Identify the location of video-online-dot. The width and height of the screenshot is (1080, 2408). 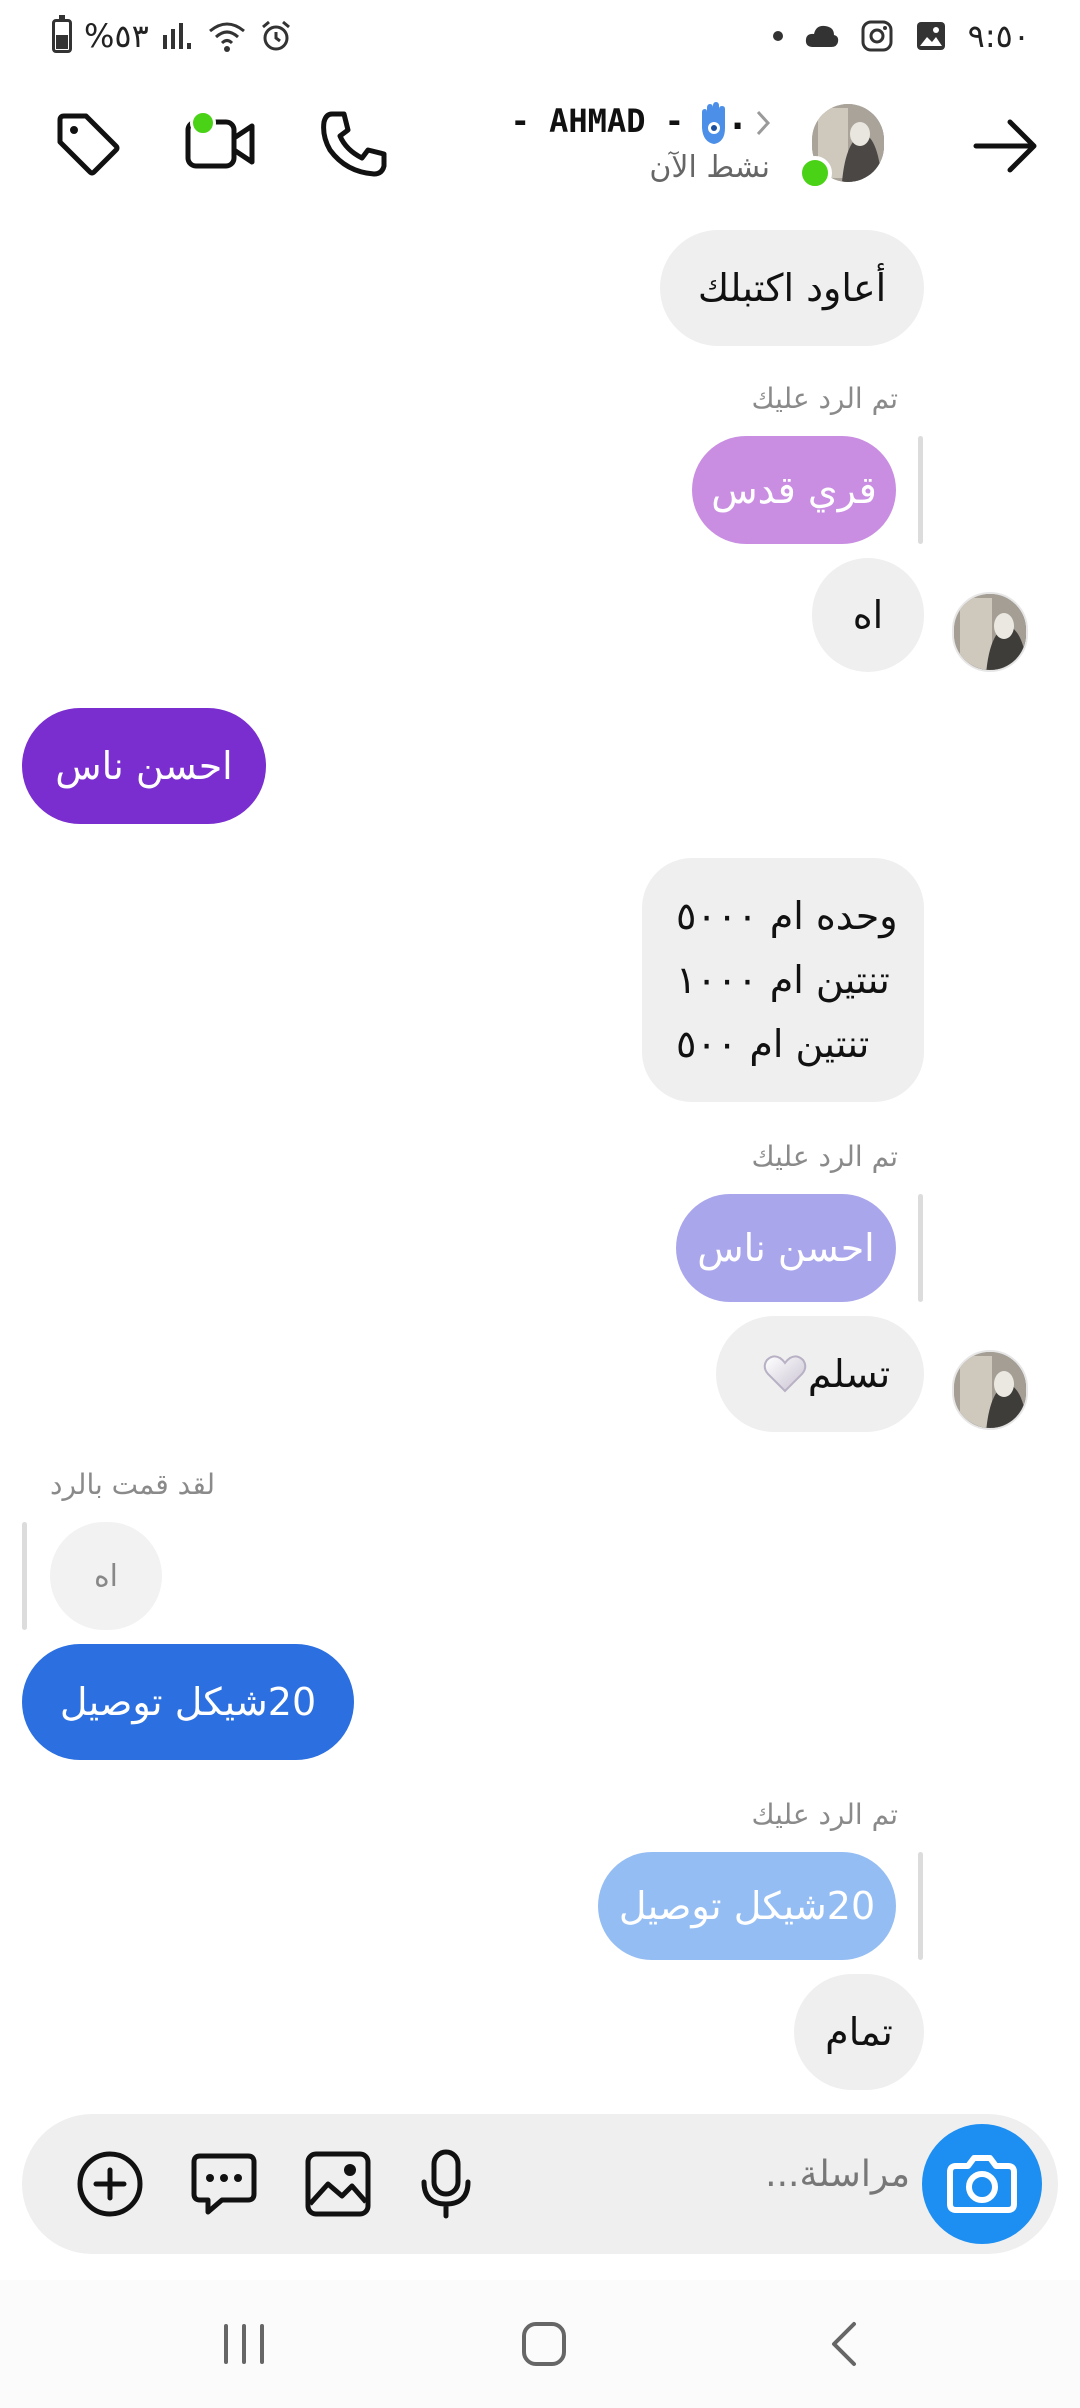
(203, 123).